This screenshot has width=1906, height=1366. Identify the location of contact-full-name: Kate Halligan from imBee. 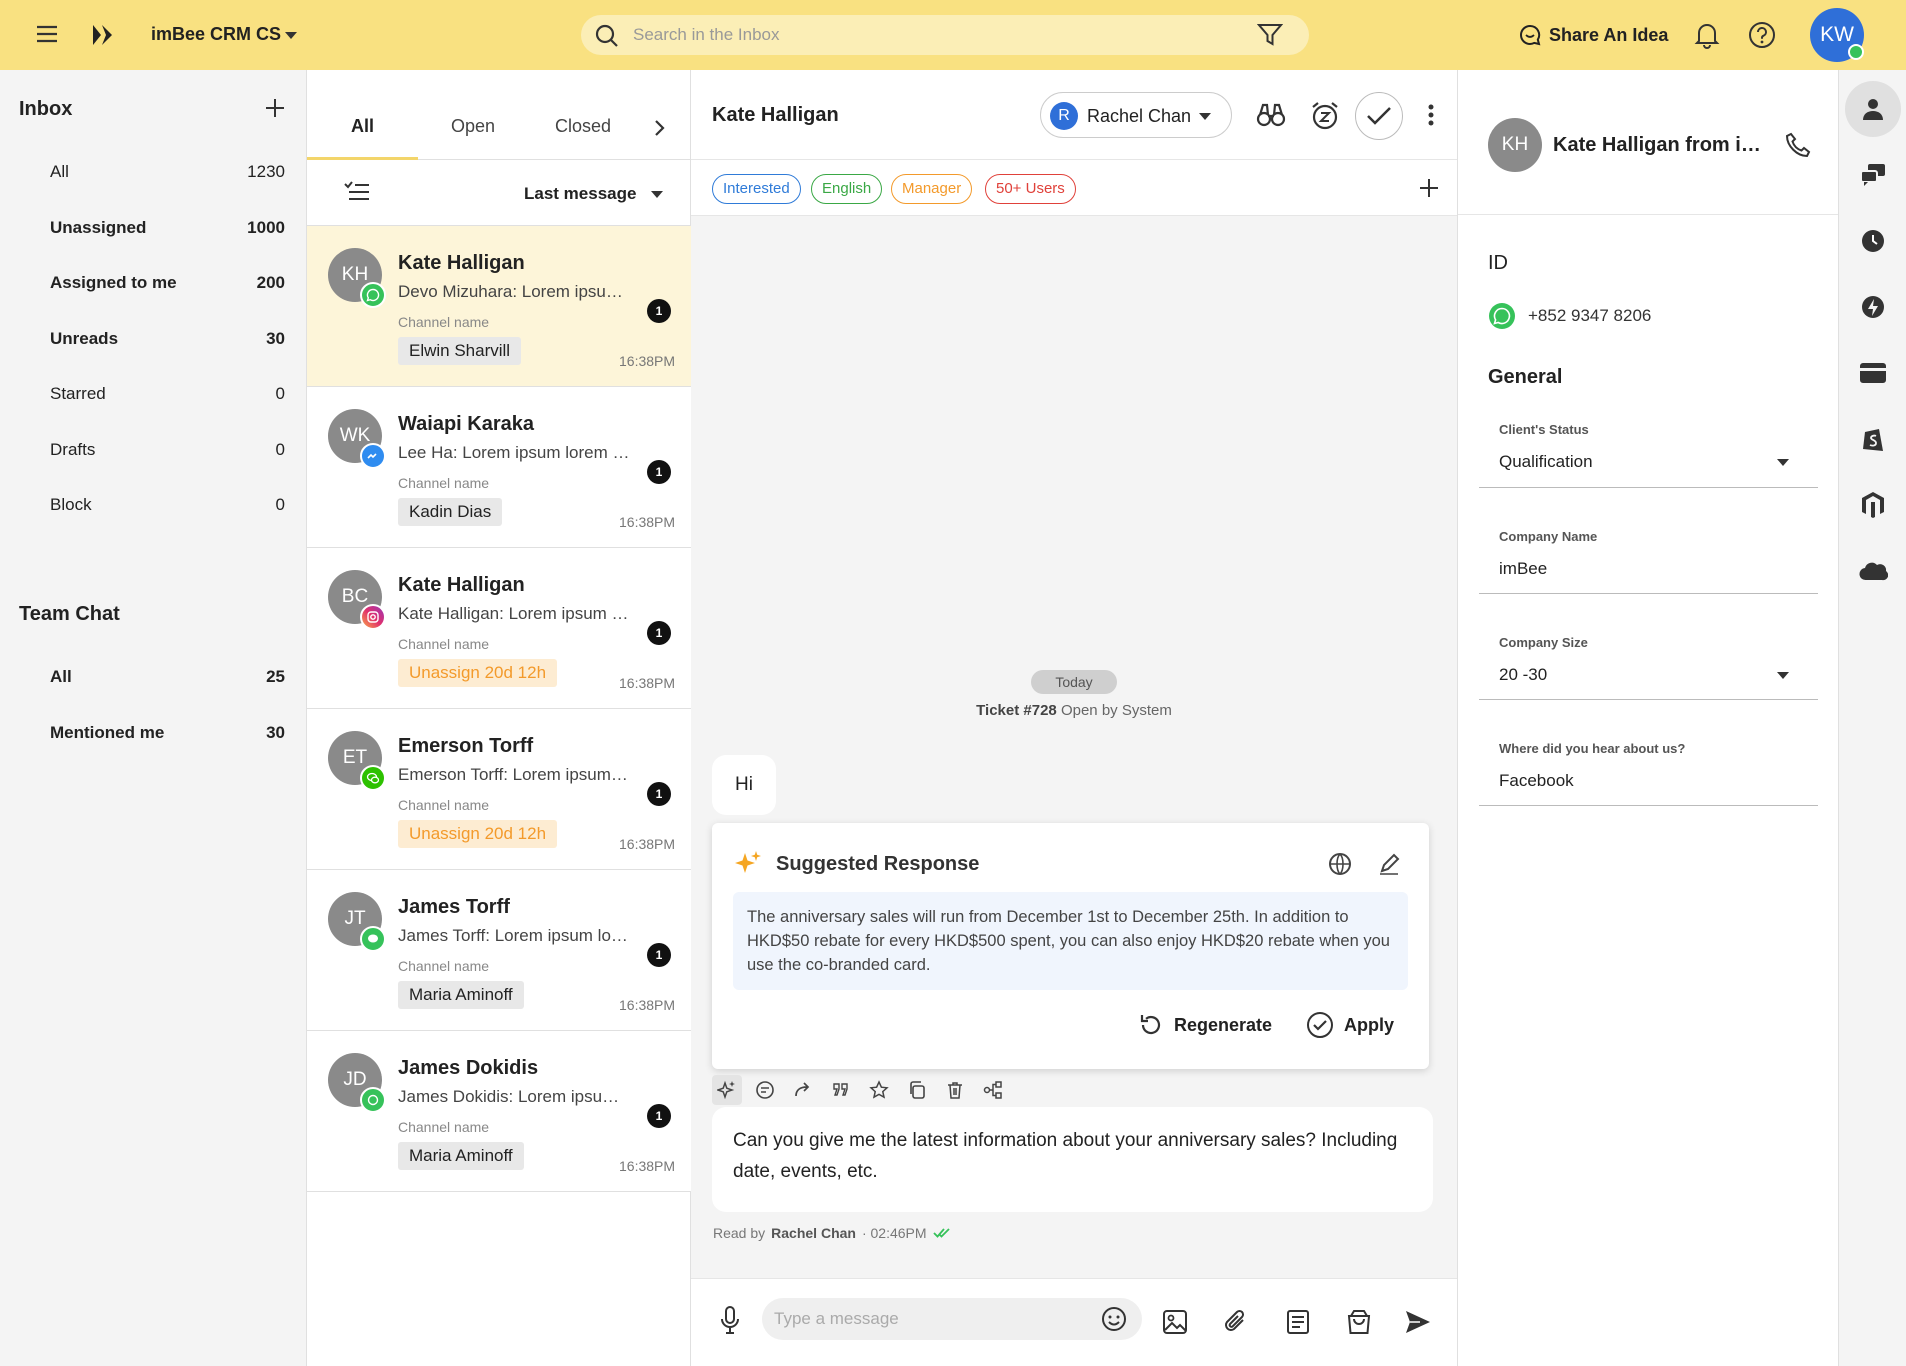
(1664, 145).